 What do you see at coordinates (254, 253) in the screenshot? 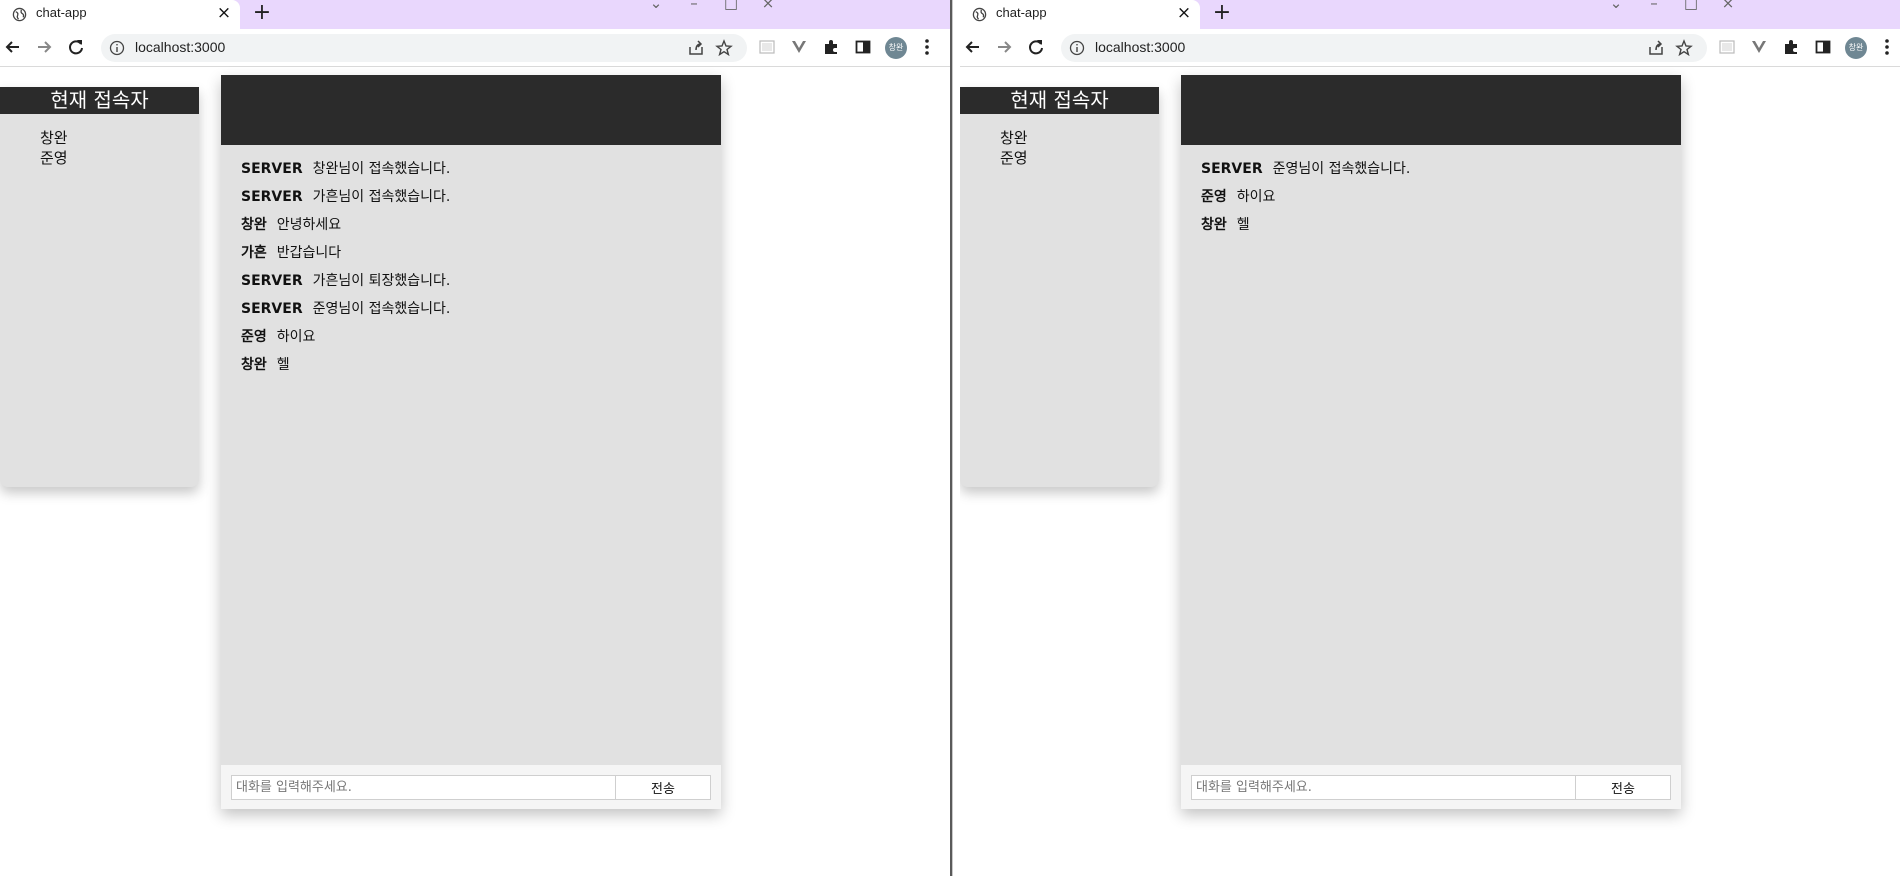
I see `message-sender: 가흔` at bounding box center [254, 253].